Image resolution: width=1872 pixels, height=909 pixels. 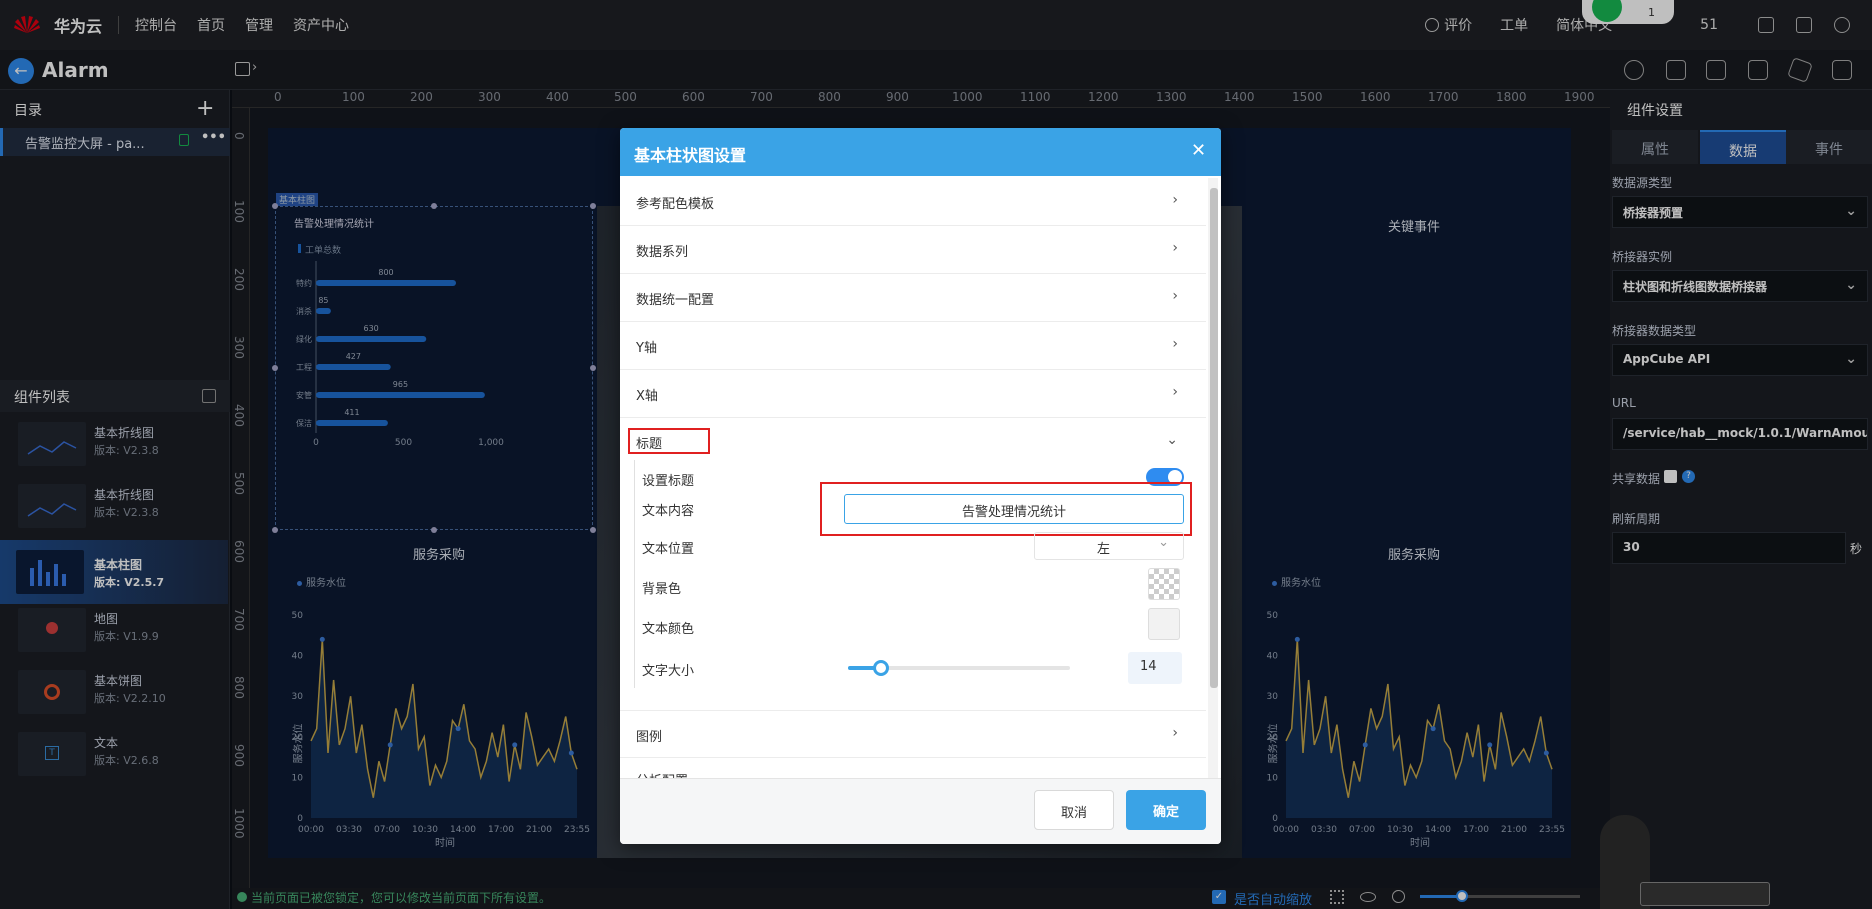 What do you see at coordinates (669, 441) in the screenshot?
I see `title-section-highlight` at bounding box center [669, 441].